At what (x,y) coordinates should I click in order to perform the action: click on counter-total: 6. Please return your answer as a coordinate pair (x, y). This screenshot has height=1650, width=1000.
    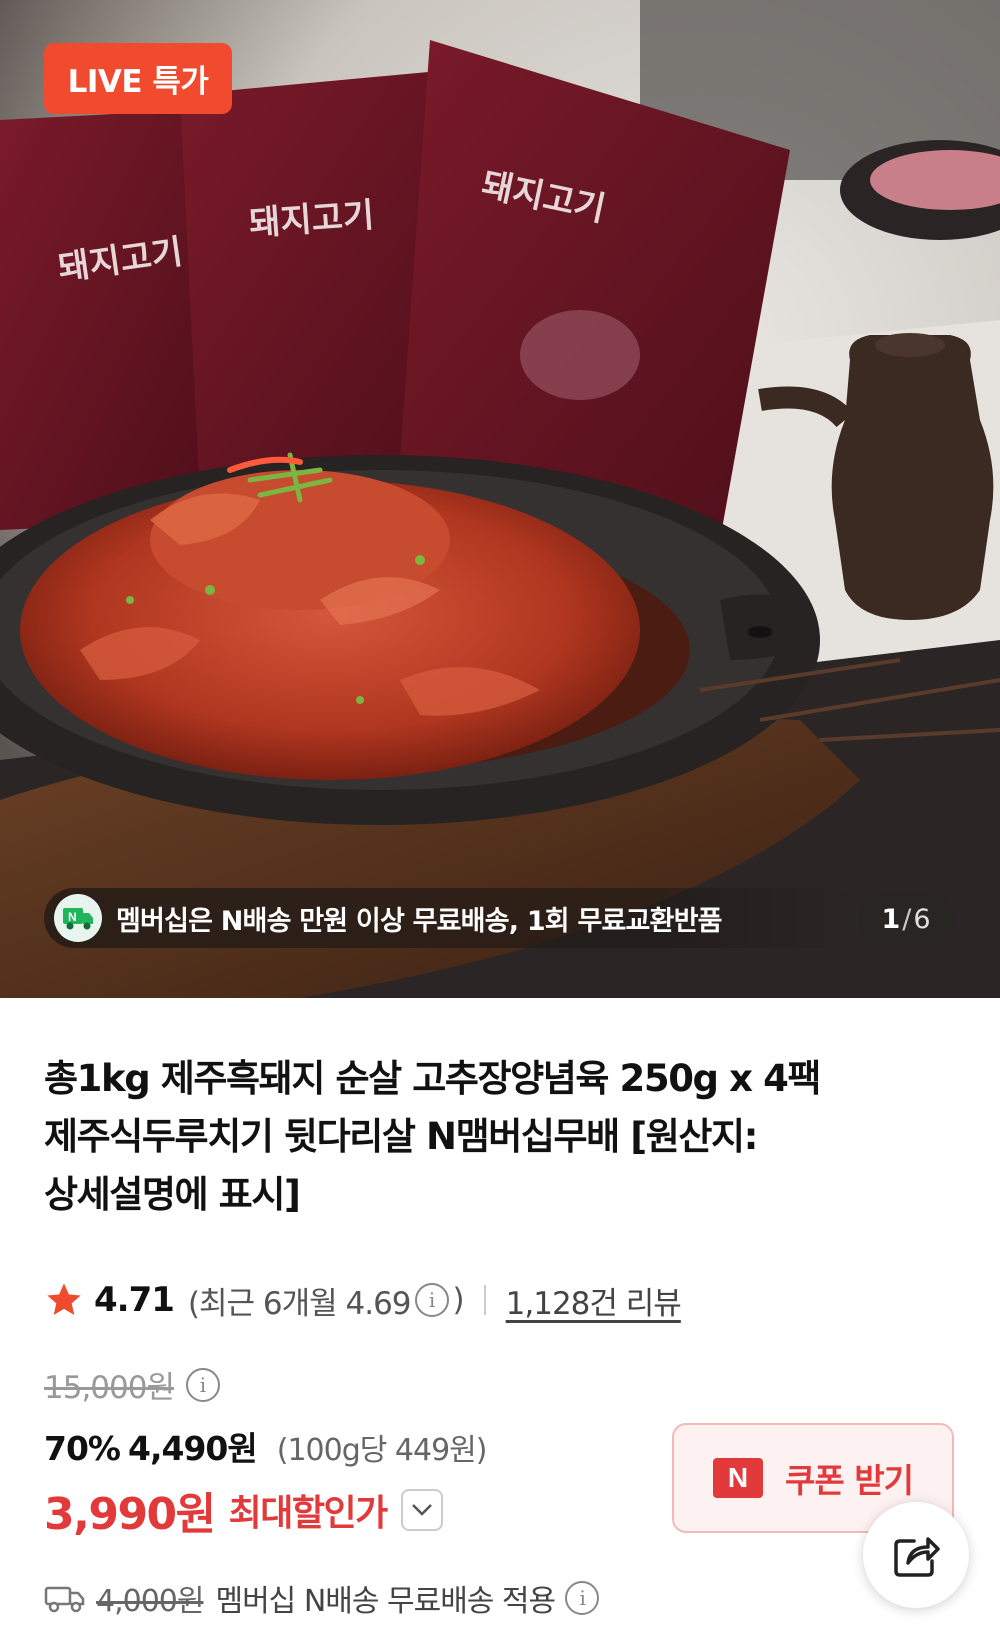
    Looking at the image, I should click on (922, 919).